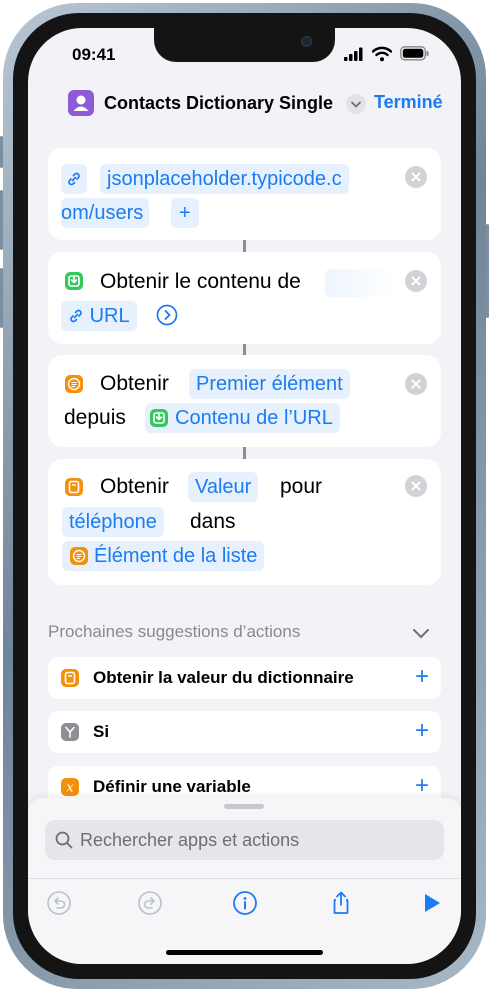 Image resolution: width=489 pixels, height=992 pixels. I want to click on suggestion-item: Si +, so click(244, 732).